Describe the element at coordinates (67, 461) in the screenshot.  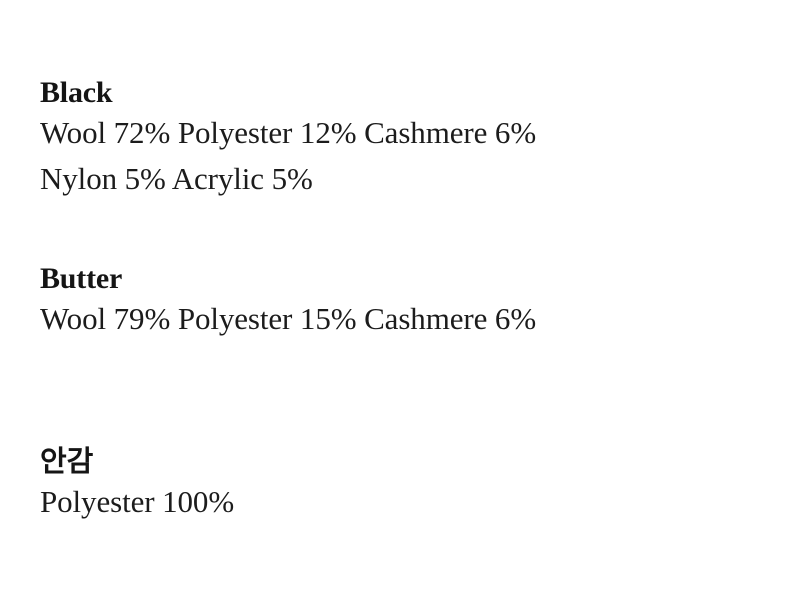
I see `spec-block-title: 안감` at that location.